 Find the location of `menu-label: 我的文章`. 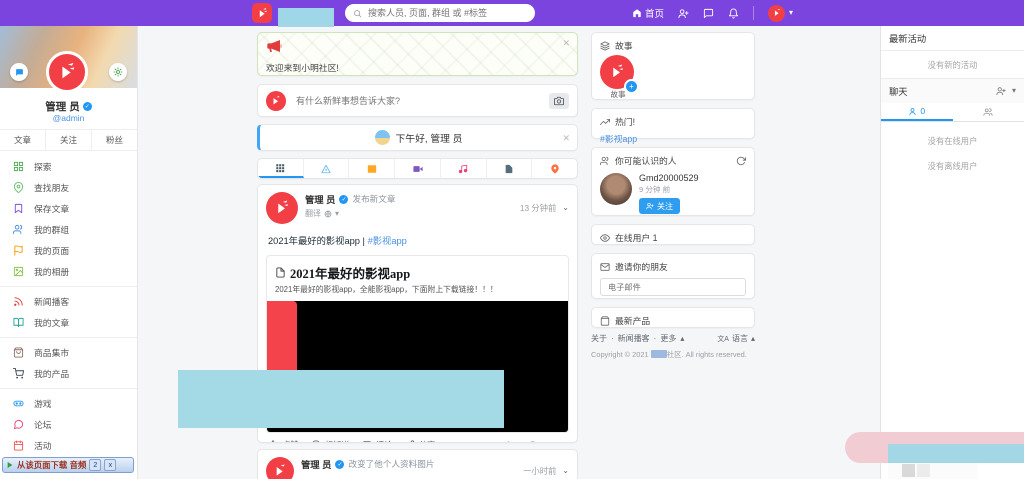

menu-label: 我的文章 is located at coordinates (52, 323).